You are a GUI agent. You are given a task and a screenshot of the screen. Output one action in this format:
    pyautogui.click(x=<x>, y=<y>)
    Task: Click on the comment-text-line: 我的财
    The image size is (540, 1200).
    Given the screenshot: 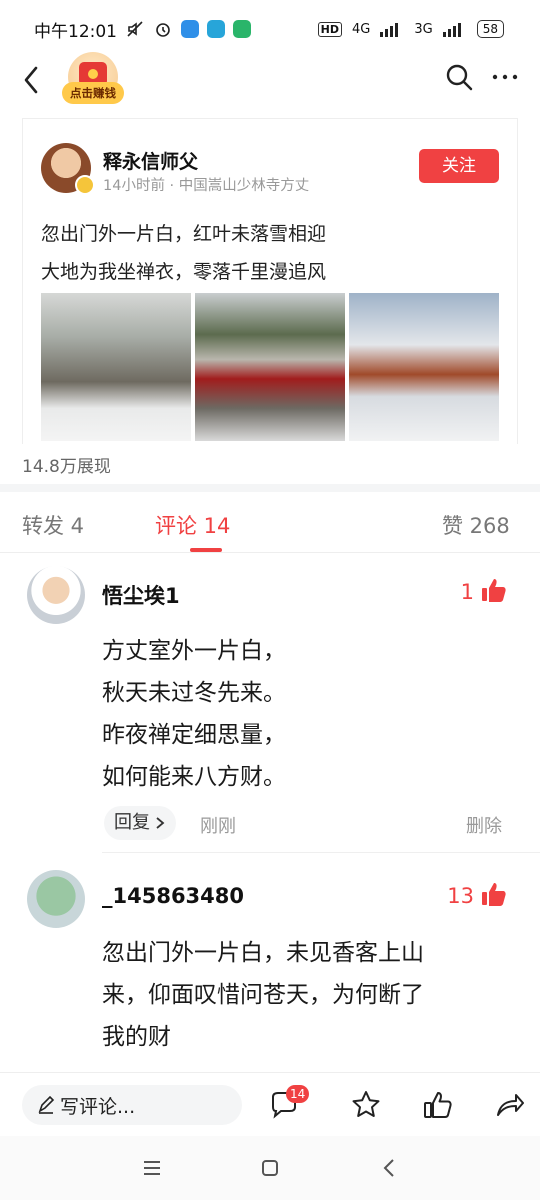 What is the action you would take?
    pyautogui.click(x=136, y=1037)
    